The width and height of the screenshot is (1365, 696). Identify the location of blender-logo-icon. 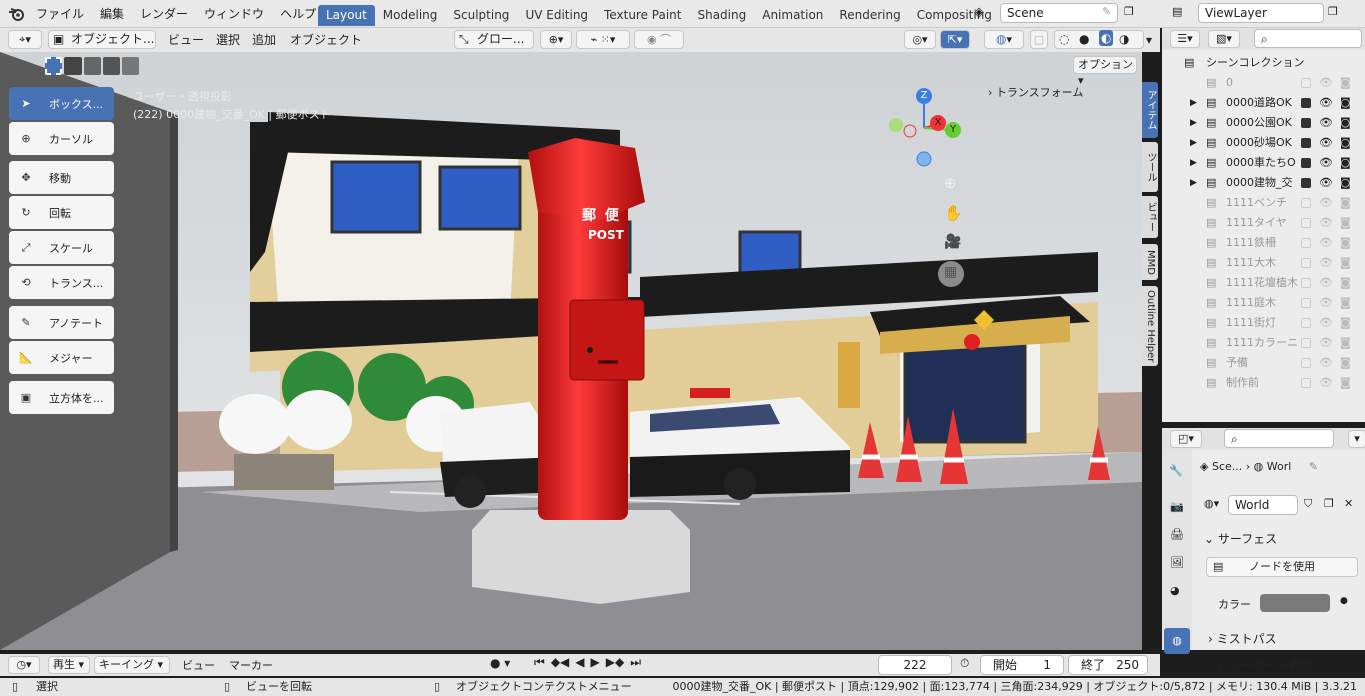
(17, 14).